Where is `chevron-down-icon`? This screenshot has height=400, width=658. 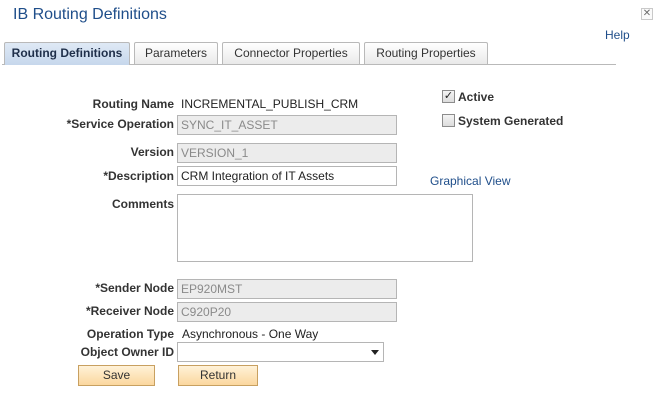 chevron-down-icon is located at coordinates (375, 352).